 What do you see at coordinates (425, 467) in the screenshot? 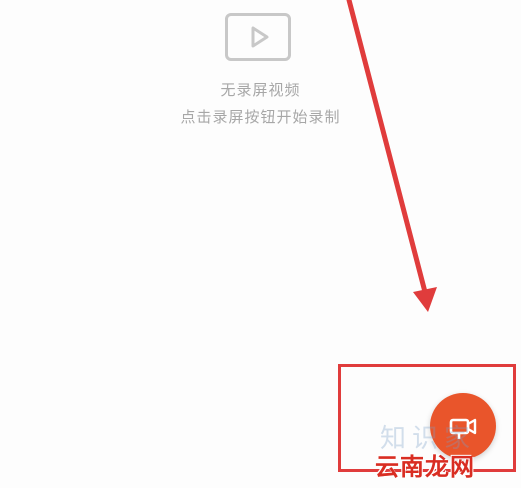
I see `watermark-bottom: 云南龙网` at bounding box center [425, 467].